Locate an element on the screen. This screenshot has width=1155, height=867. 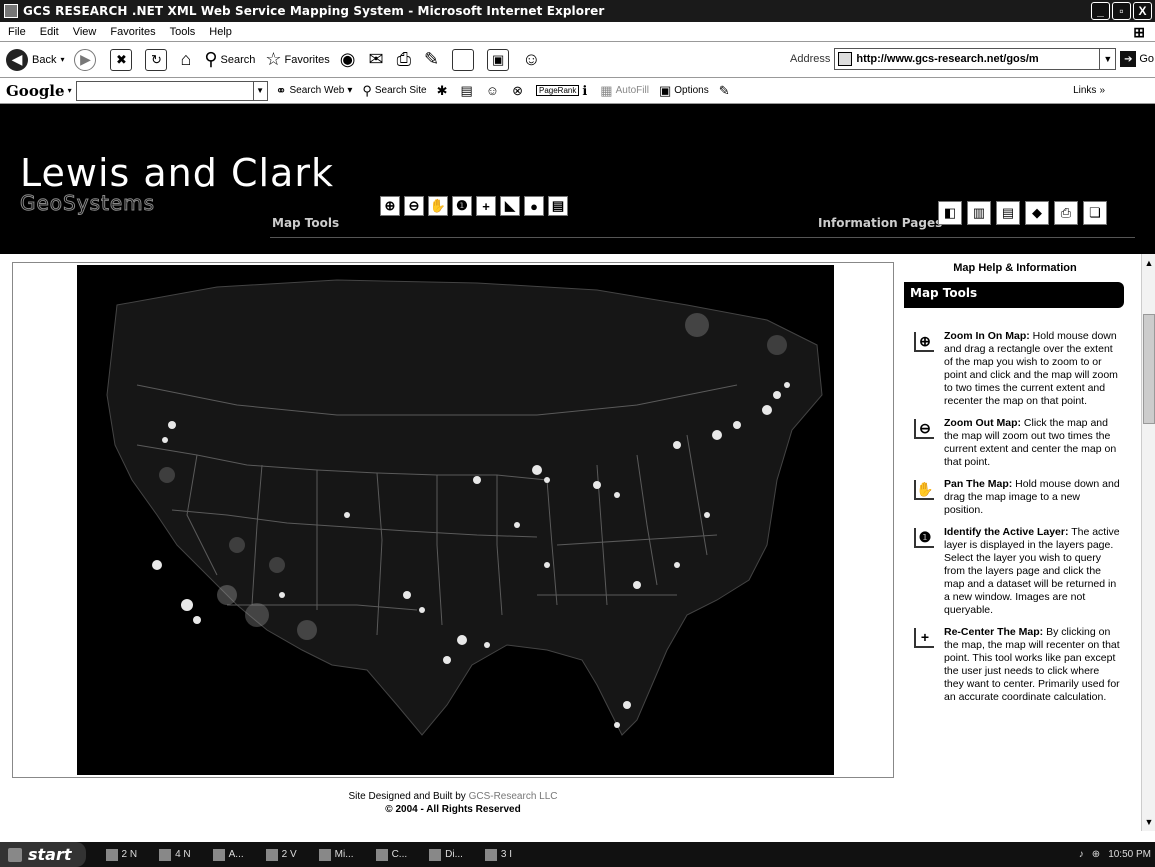
search-web-dropdown-icon: ▾ is located at coordinates (350, 90).